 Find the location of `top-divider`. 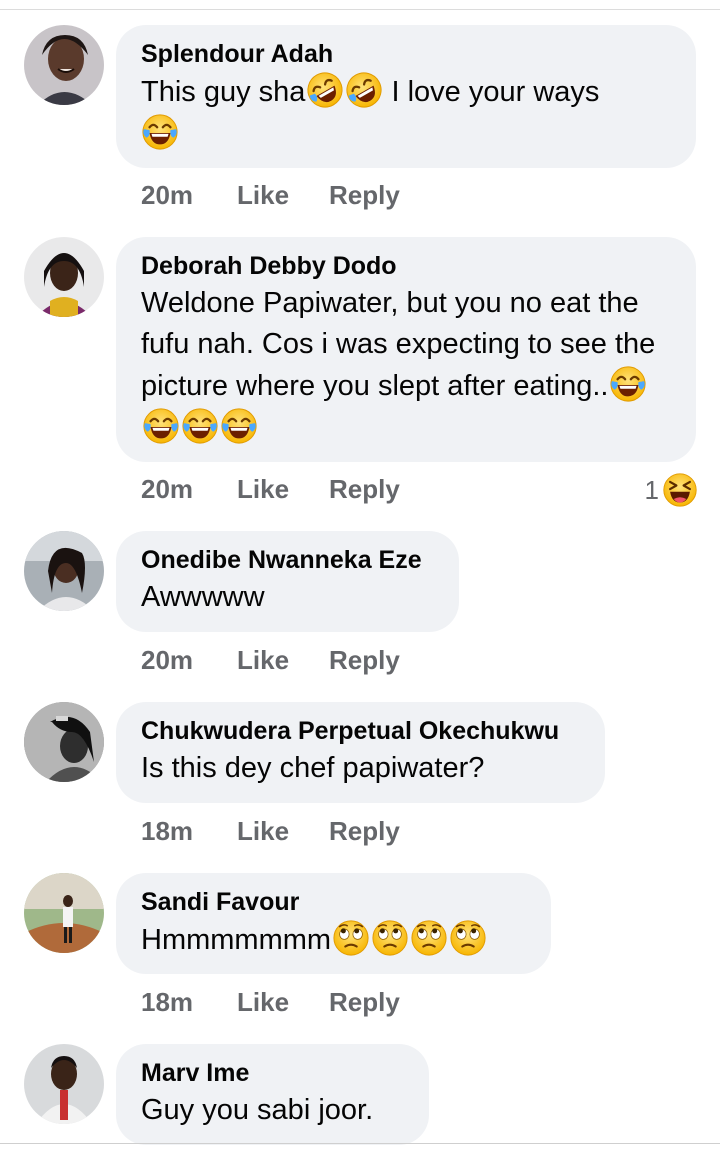

top-divider is located at coordinates (360, 9).